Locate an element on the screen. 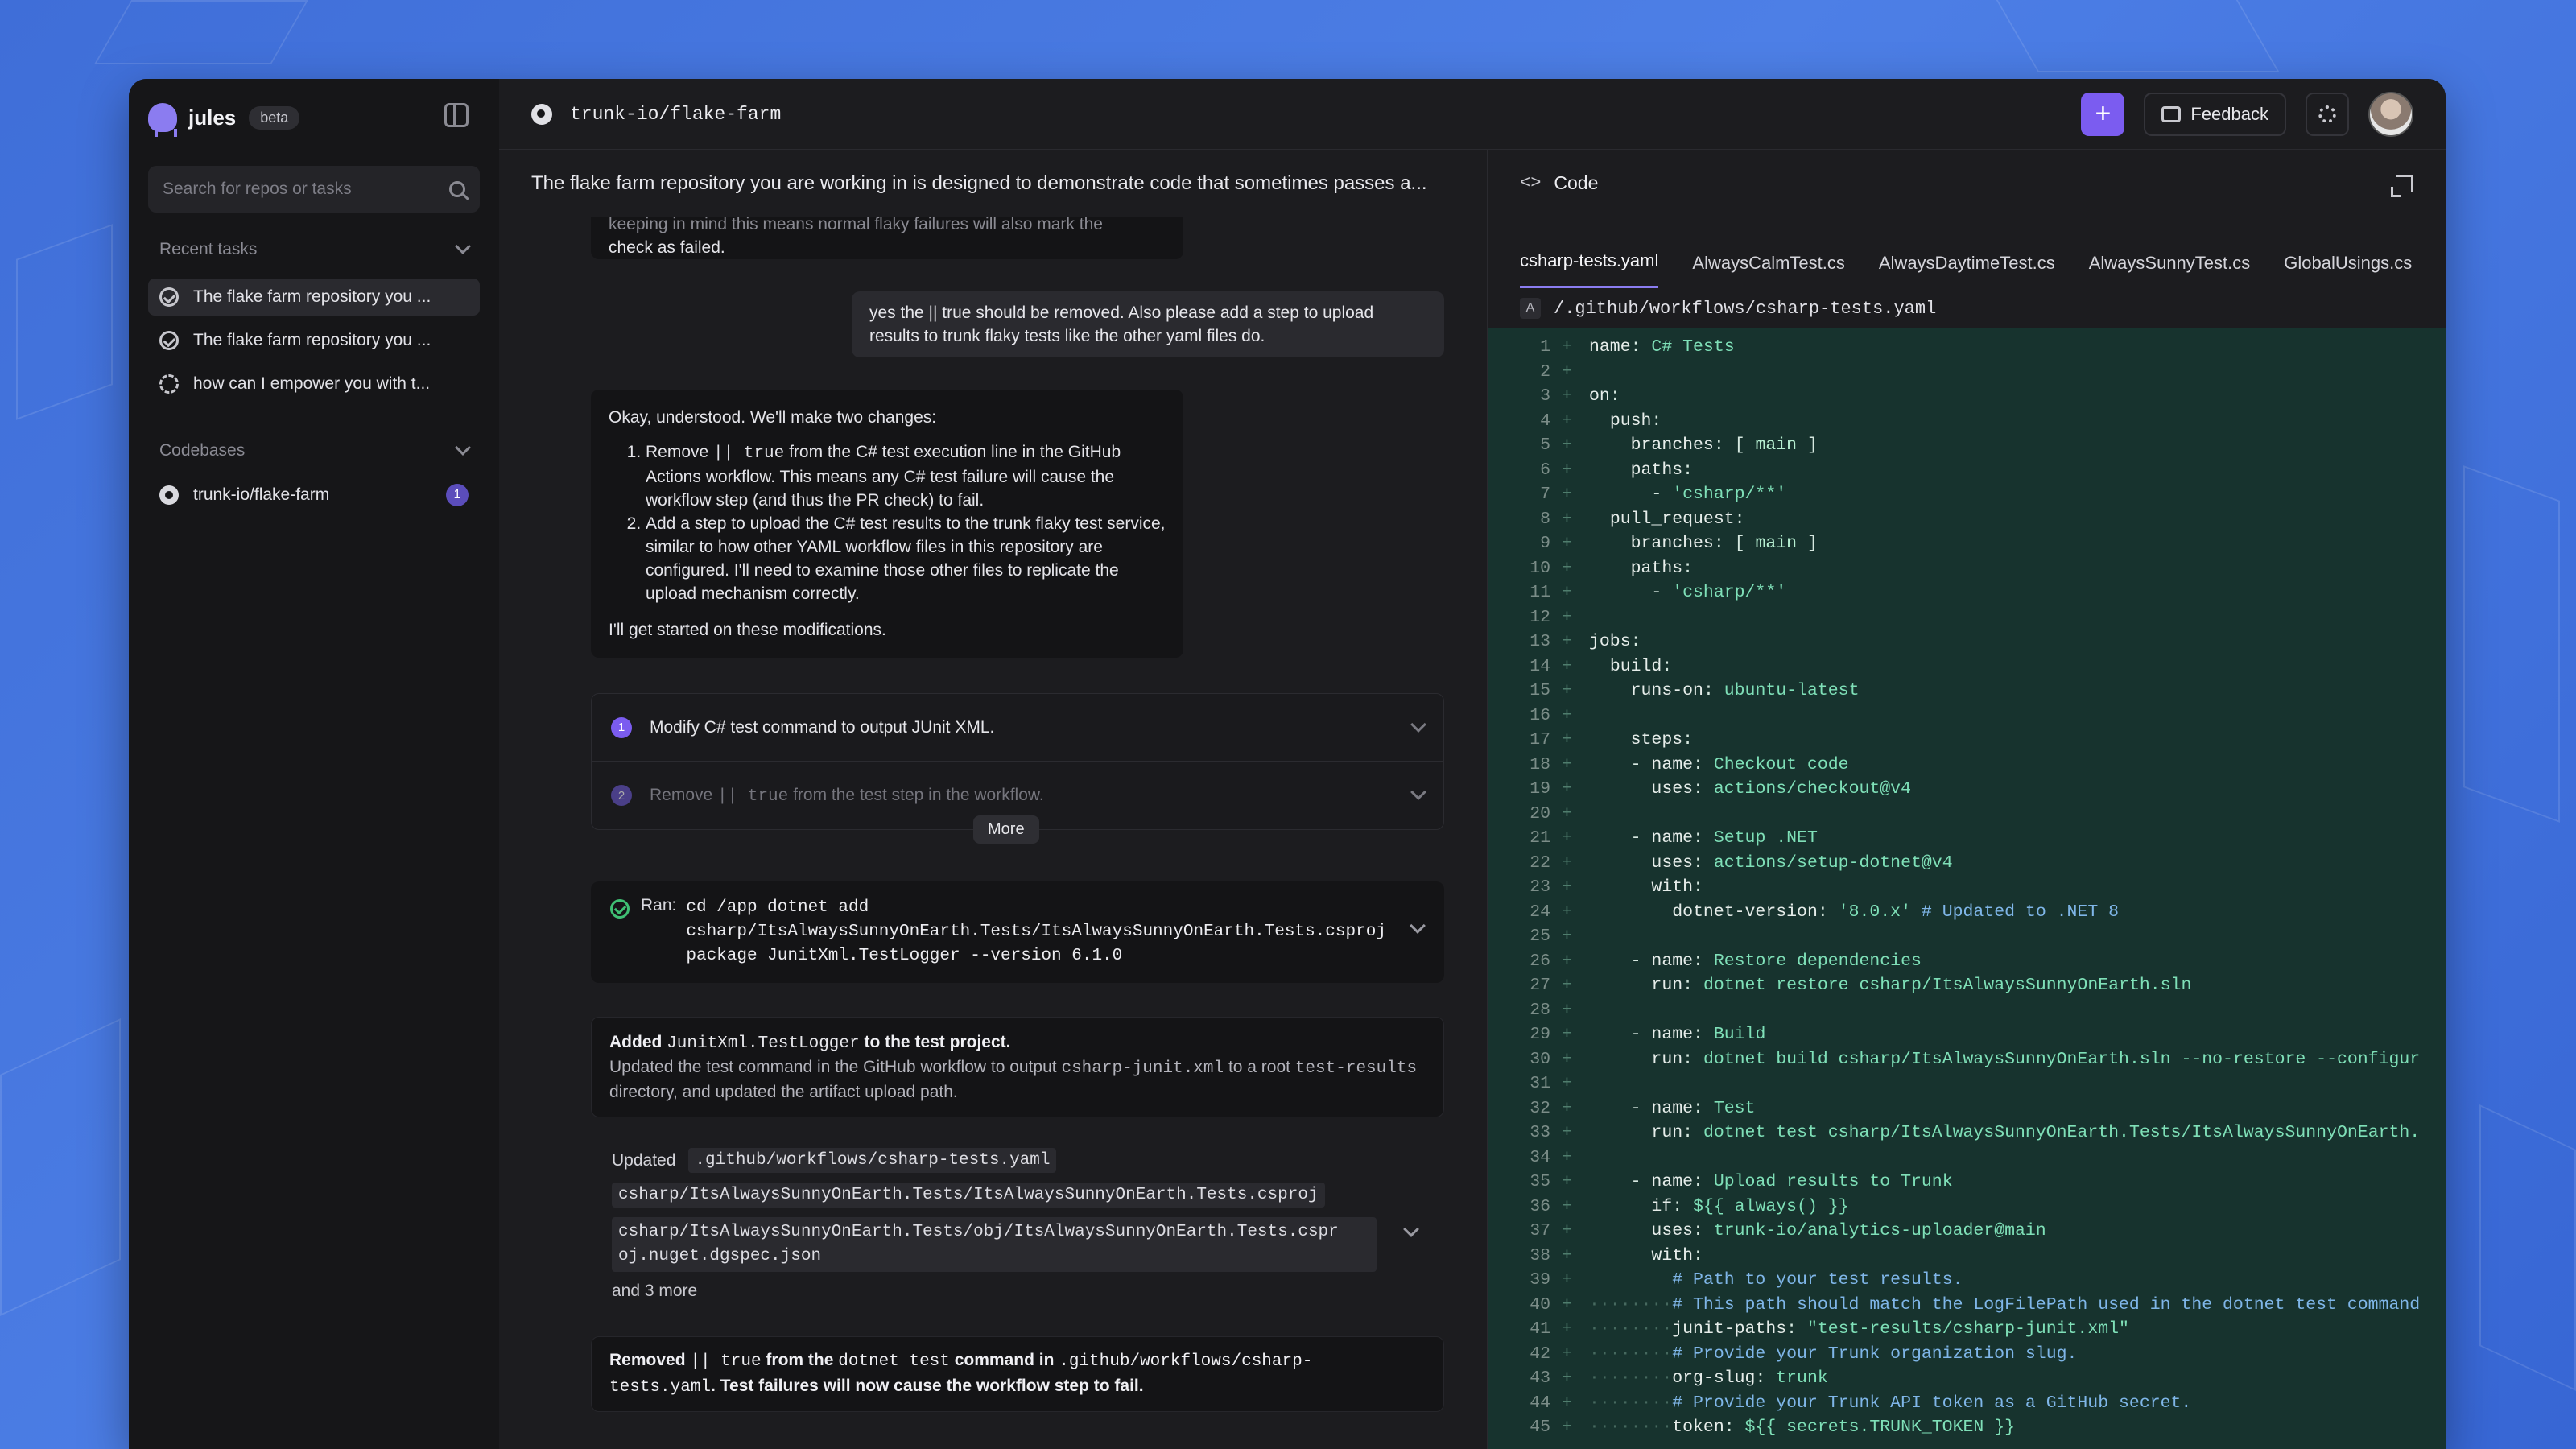 The width and height of the screenshot is (2576, 1449). avatar is located at coordinates (2390, 114).